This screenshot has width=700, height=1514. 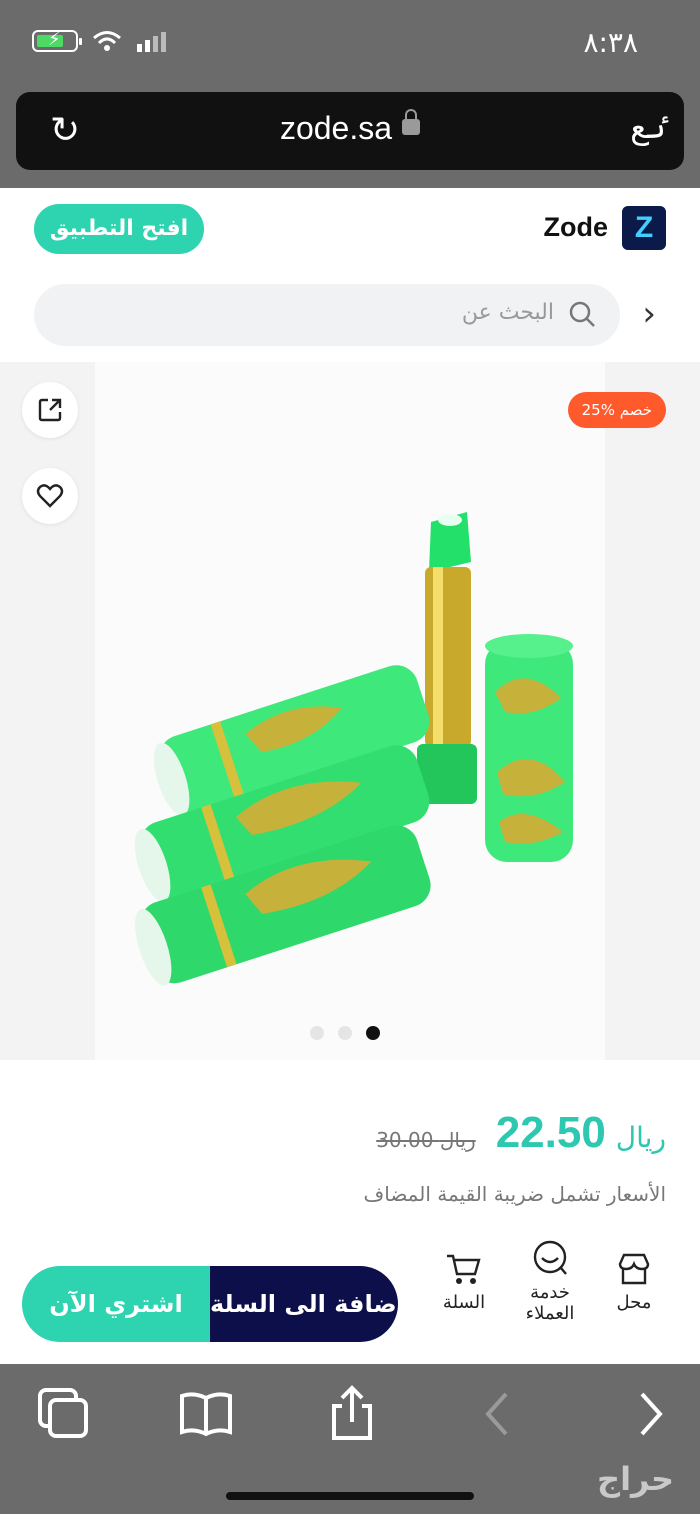 What do you see at coordinates (498, 1414) in the screenshot?
I see `back-arrow-icon` at bounding box center [498, 1414].